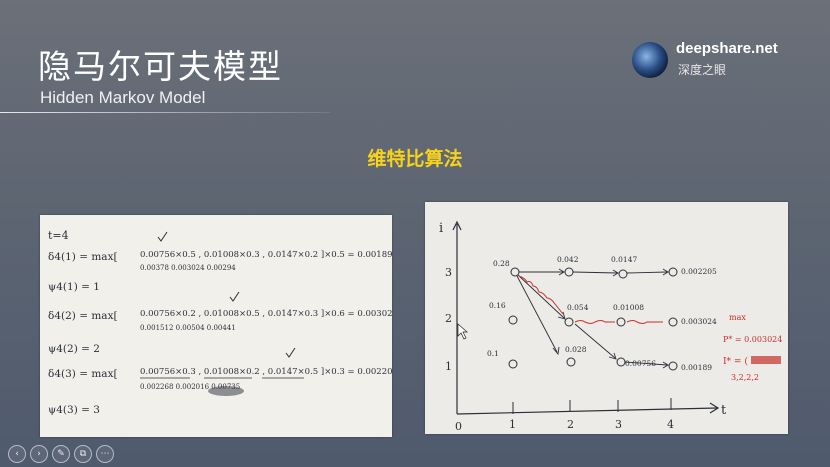 Image resolution: width=830 pixels, height=467 pixels. Describe the element at coordinates (448, 272) in the screenshot. I see `y-tick-3: 3` at that location.